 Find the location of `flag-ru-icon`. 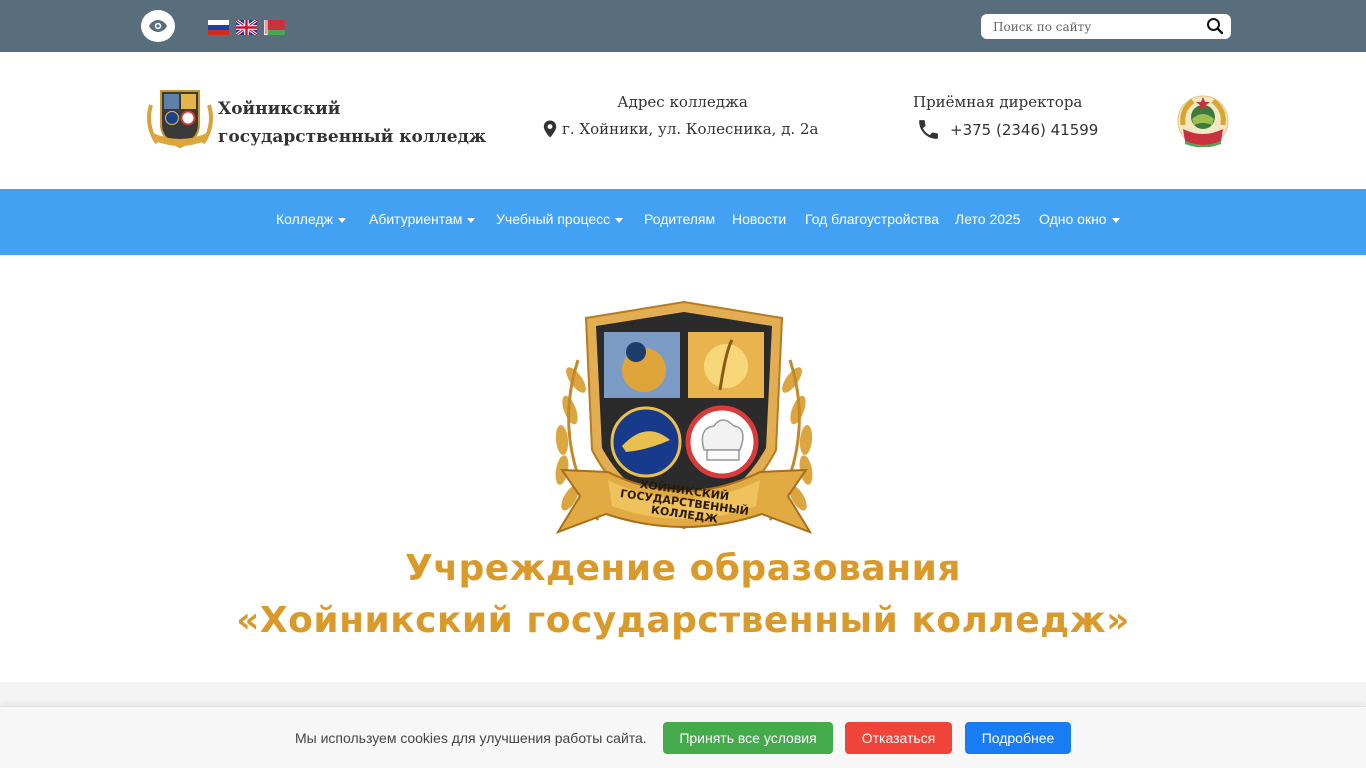

flag-ru-icon is located at coordinates (218, 27).